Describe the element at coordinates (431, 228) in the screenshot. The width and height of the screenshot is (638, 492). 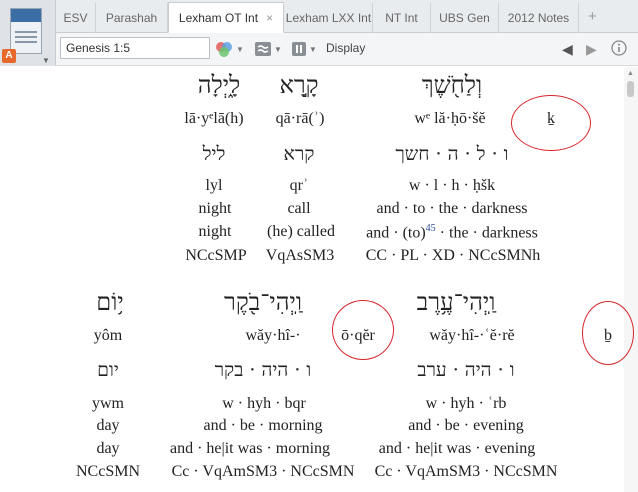
I see `footnote-link: 45` at that location.